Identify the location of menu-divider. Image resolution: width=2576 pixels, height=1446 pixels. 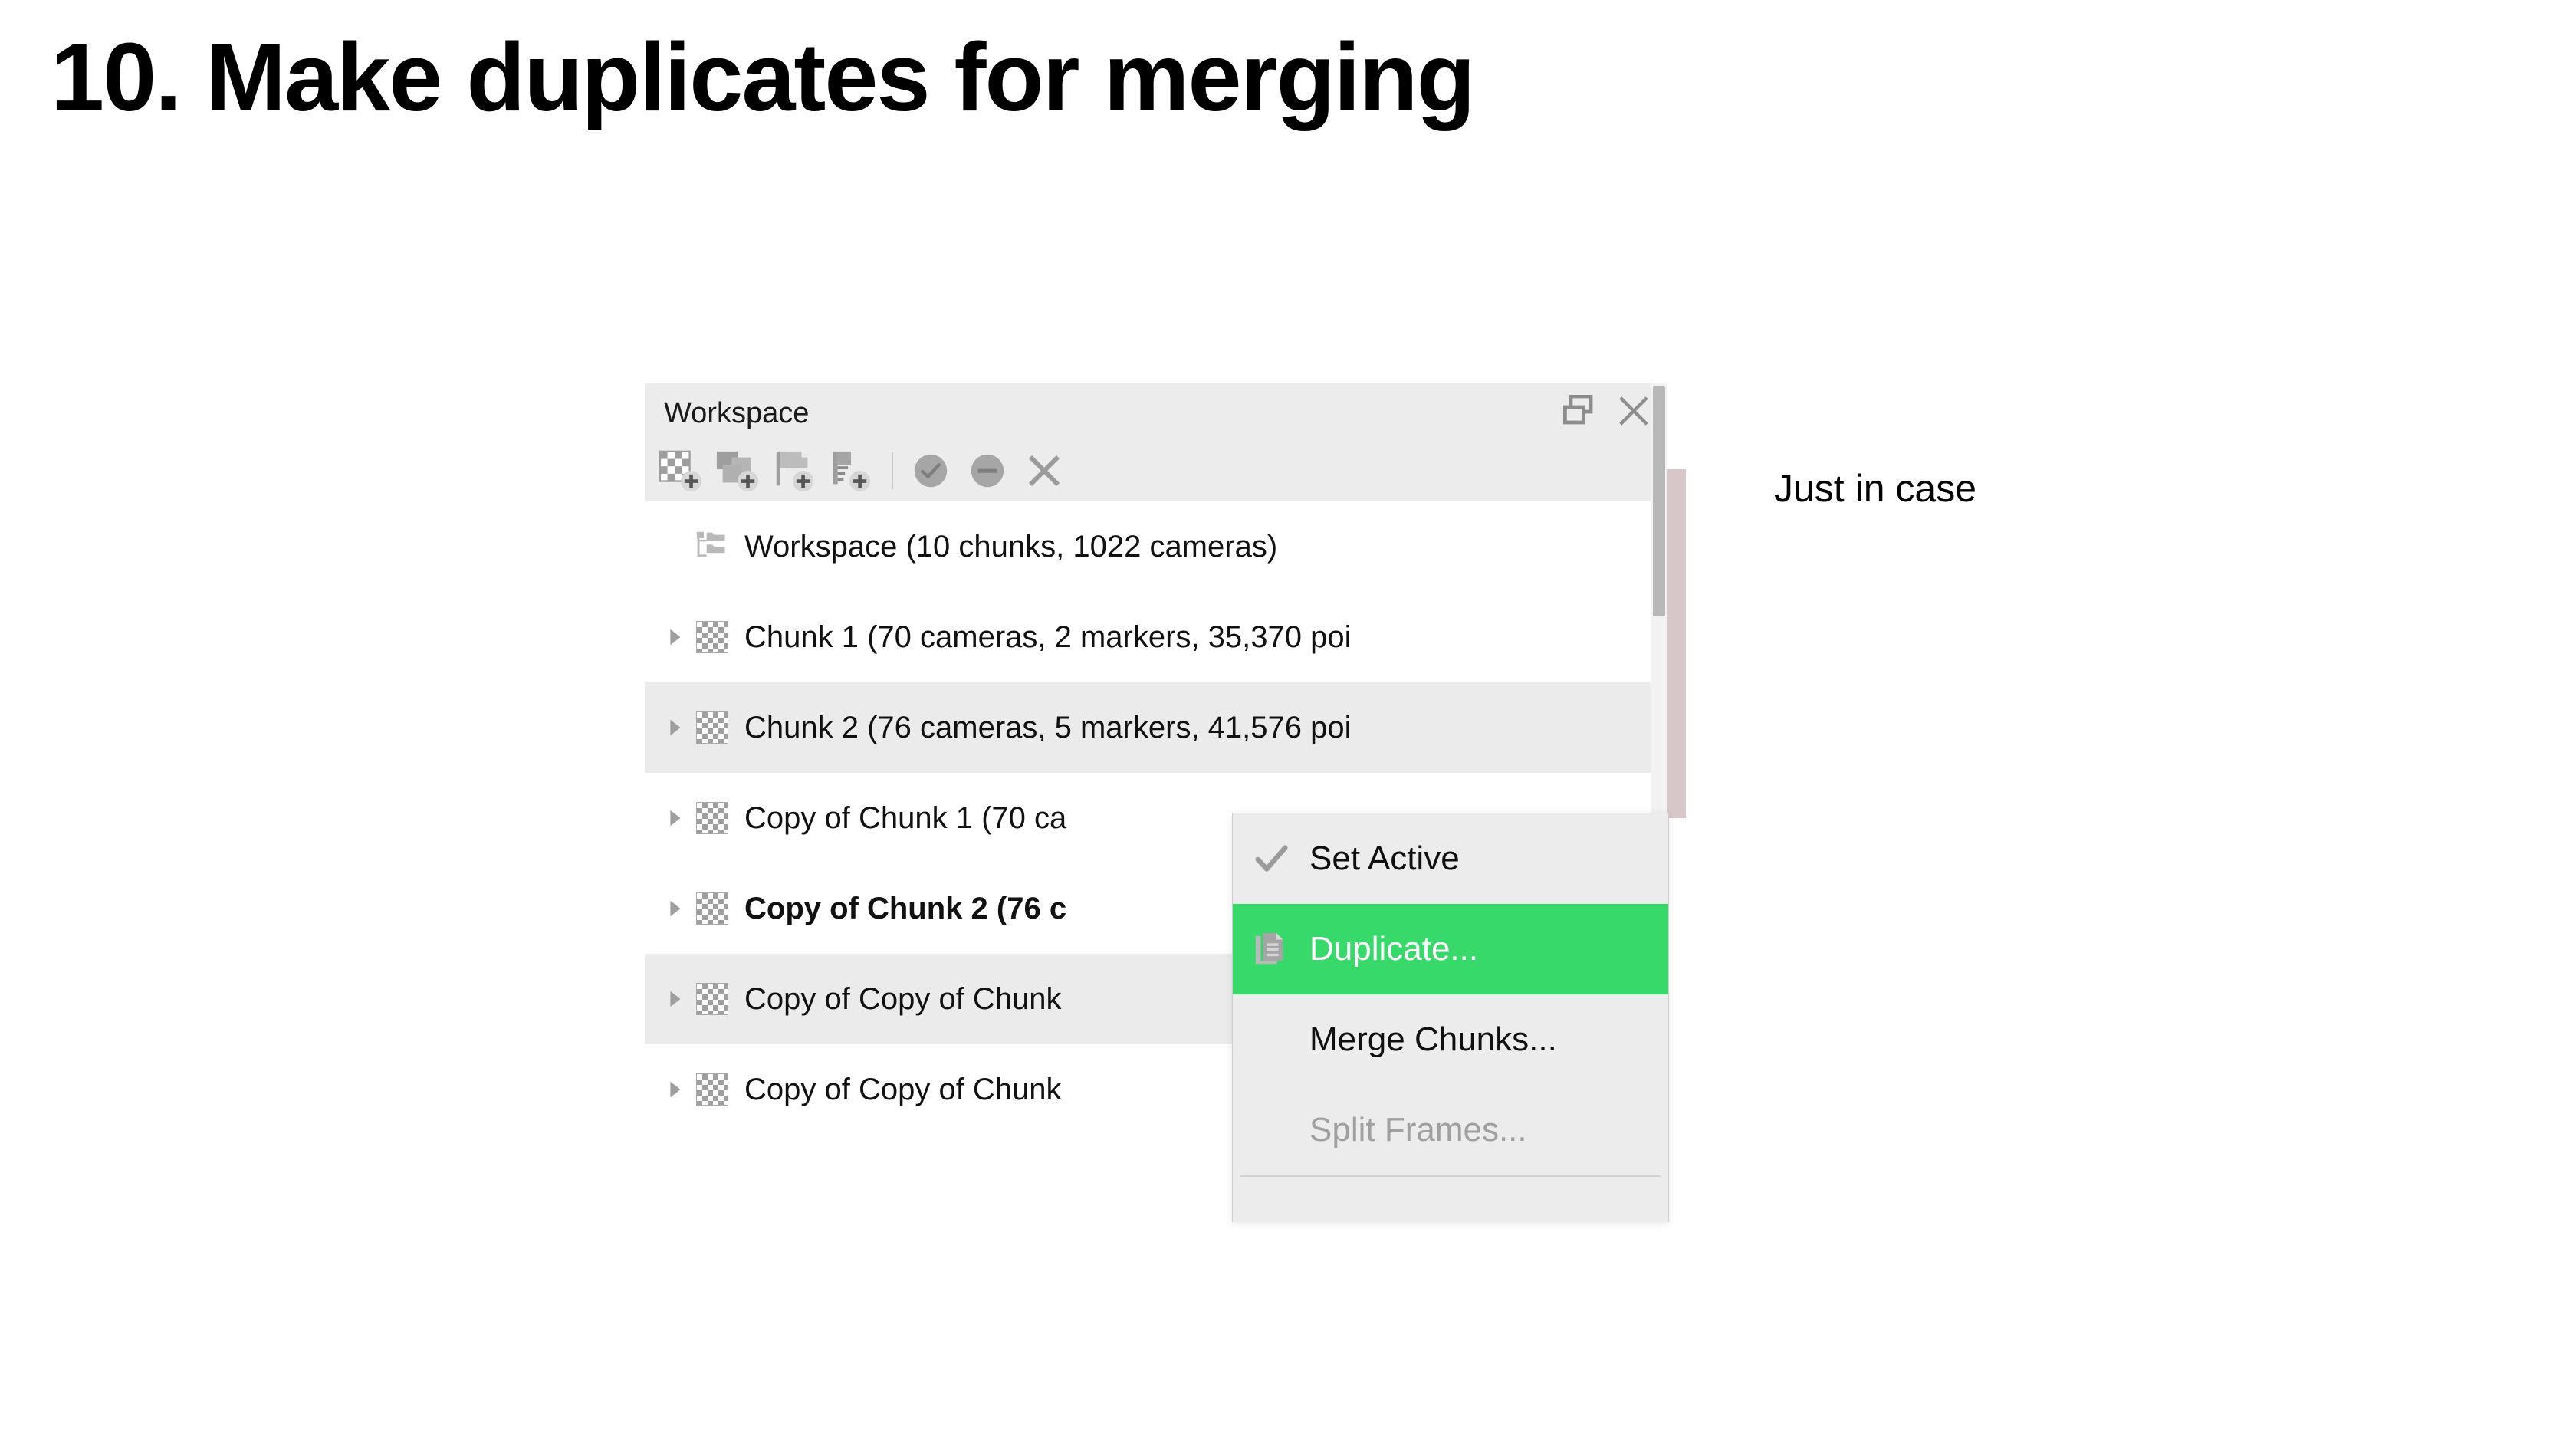
(1451, 1176).